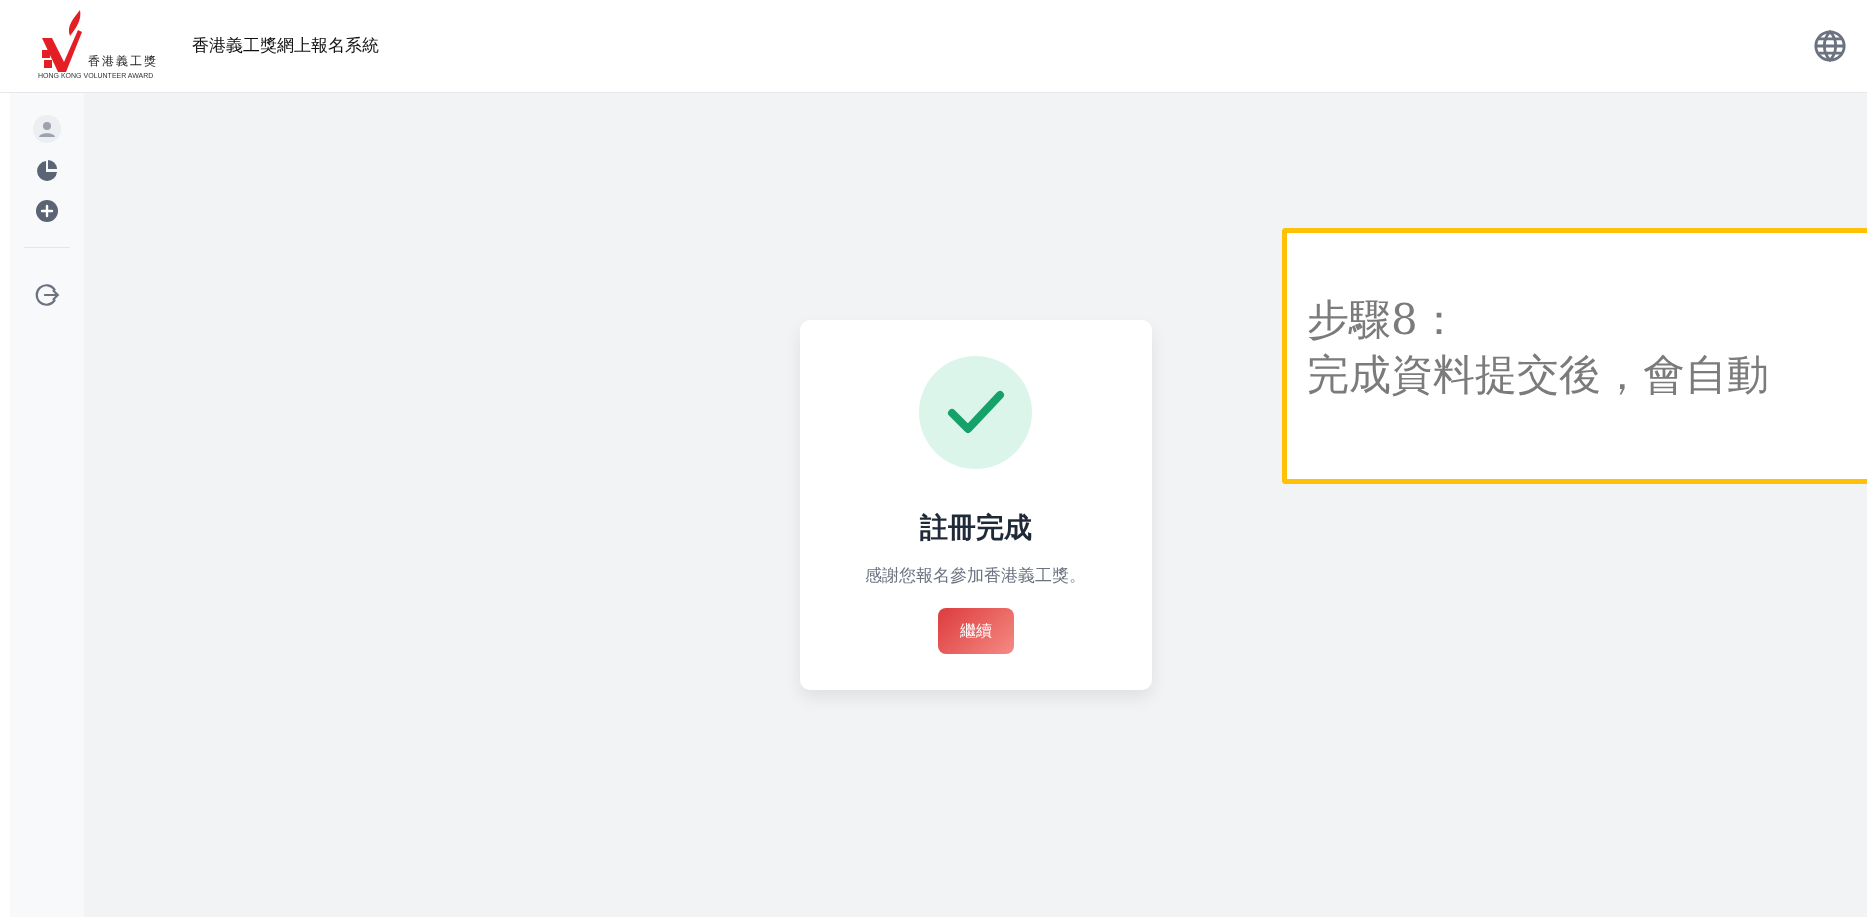 Image resolution: width=1867 pixels, height=917 pixels. I want to click on logout-icon, so click(47, 295).